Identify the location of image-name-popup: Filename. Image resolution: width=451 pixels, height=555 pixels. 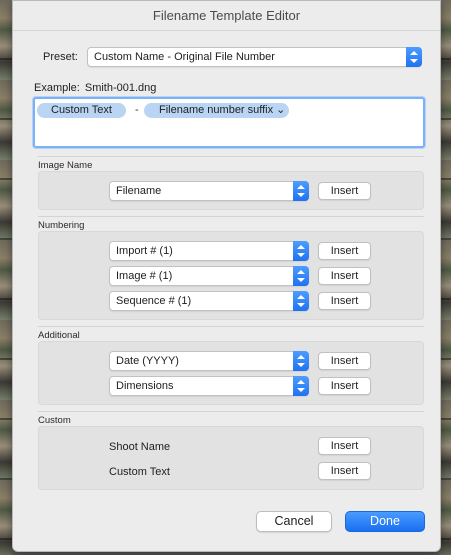
(209, 191).